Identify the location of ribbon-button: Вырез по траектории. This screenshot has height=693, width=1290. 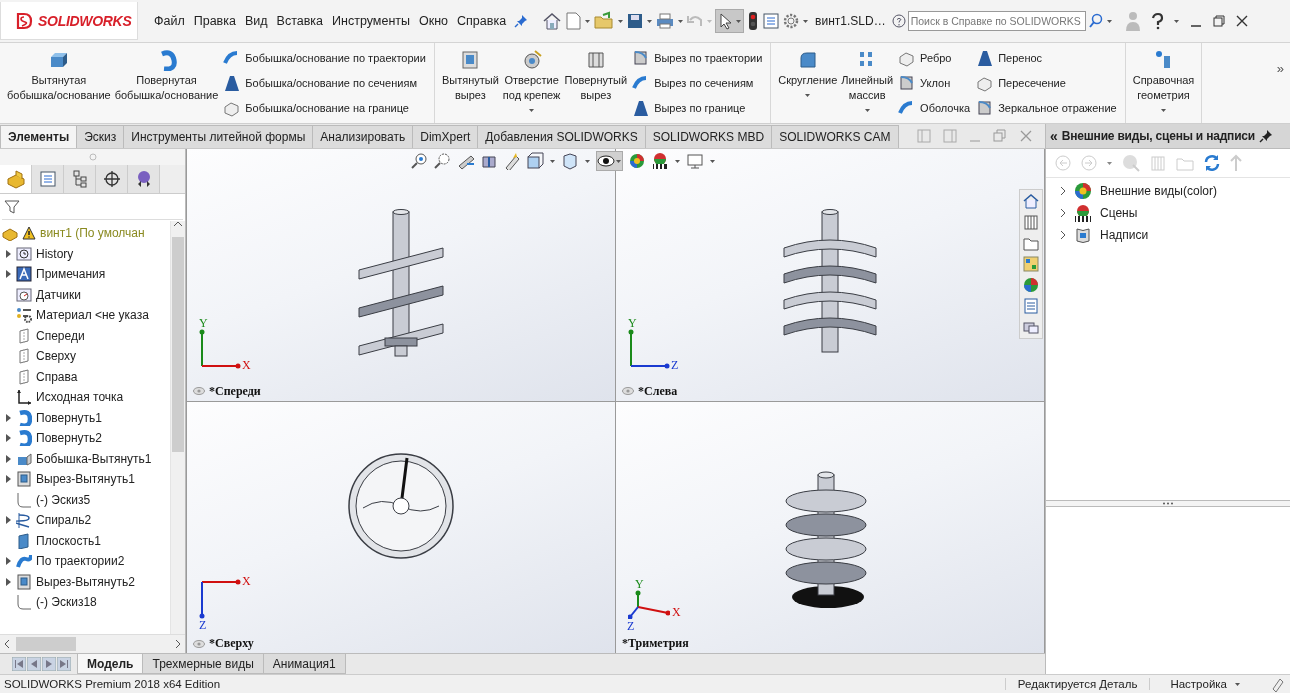
(697, 57).